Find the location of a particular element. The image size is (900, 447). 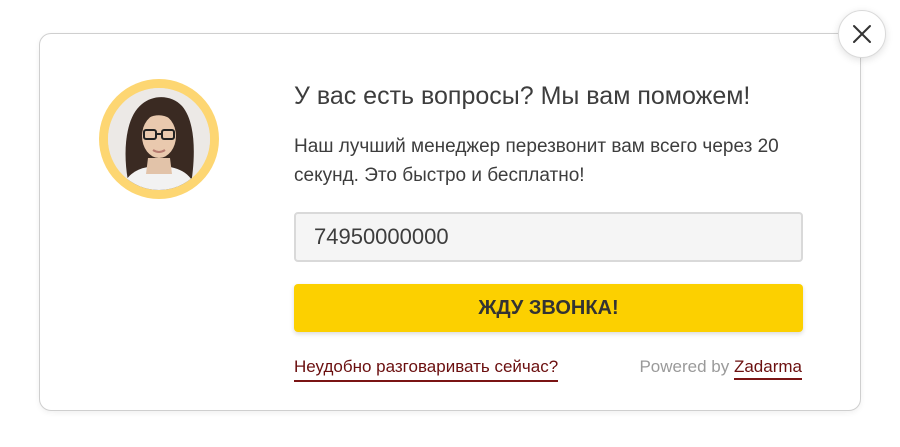

powered-by: Powered by Zadarma is located at coordinates (720, 368).